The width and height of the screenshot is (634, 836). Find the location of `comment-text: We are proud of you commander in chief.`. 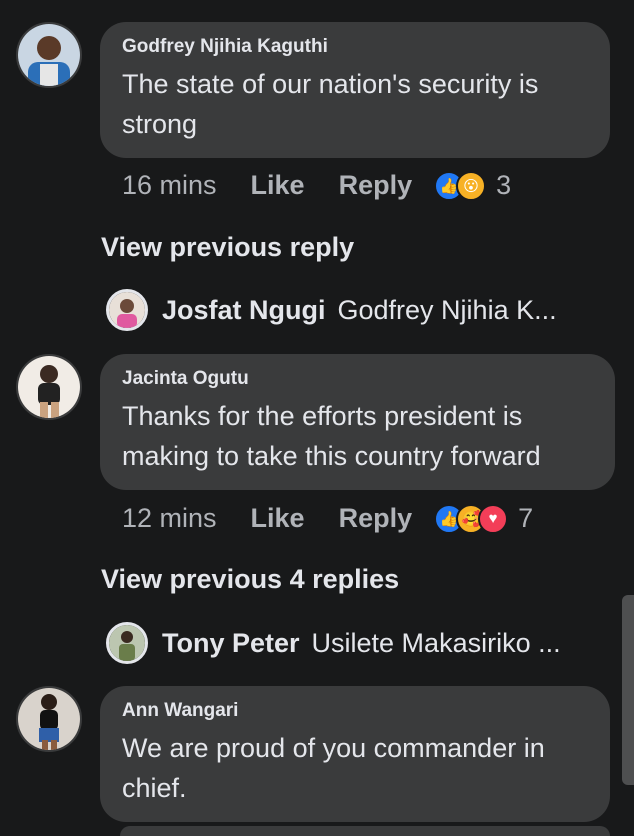

comment-text: We are proud of you commander in chief. is located at coordinates (333, 768).